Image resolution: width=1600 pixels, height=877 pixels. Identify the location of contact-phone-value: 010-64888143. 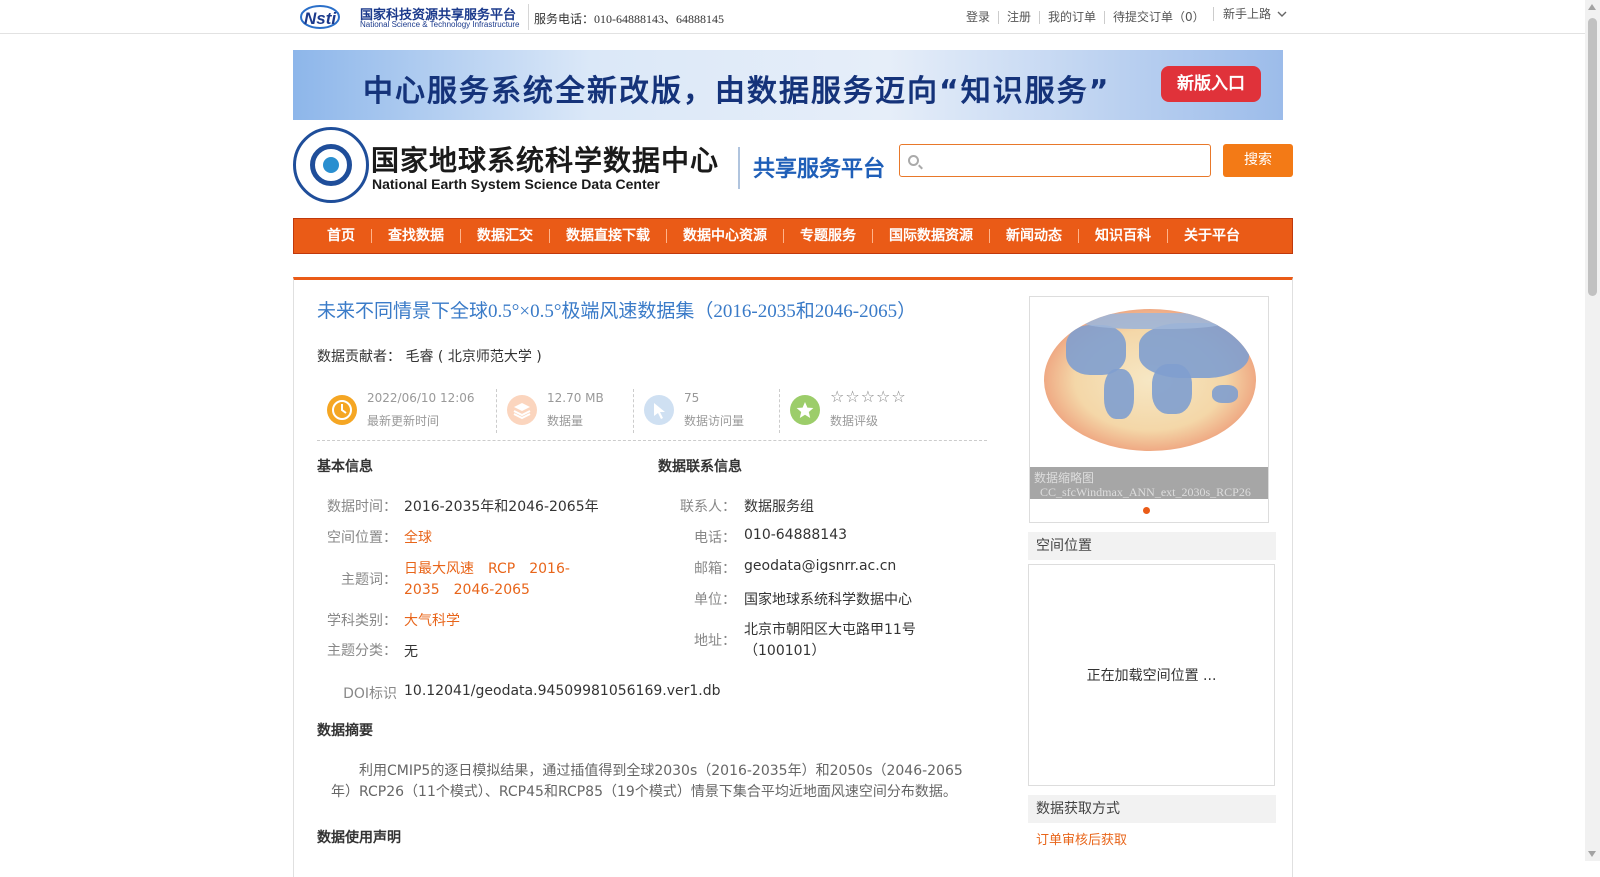
(796, 535).